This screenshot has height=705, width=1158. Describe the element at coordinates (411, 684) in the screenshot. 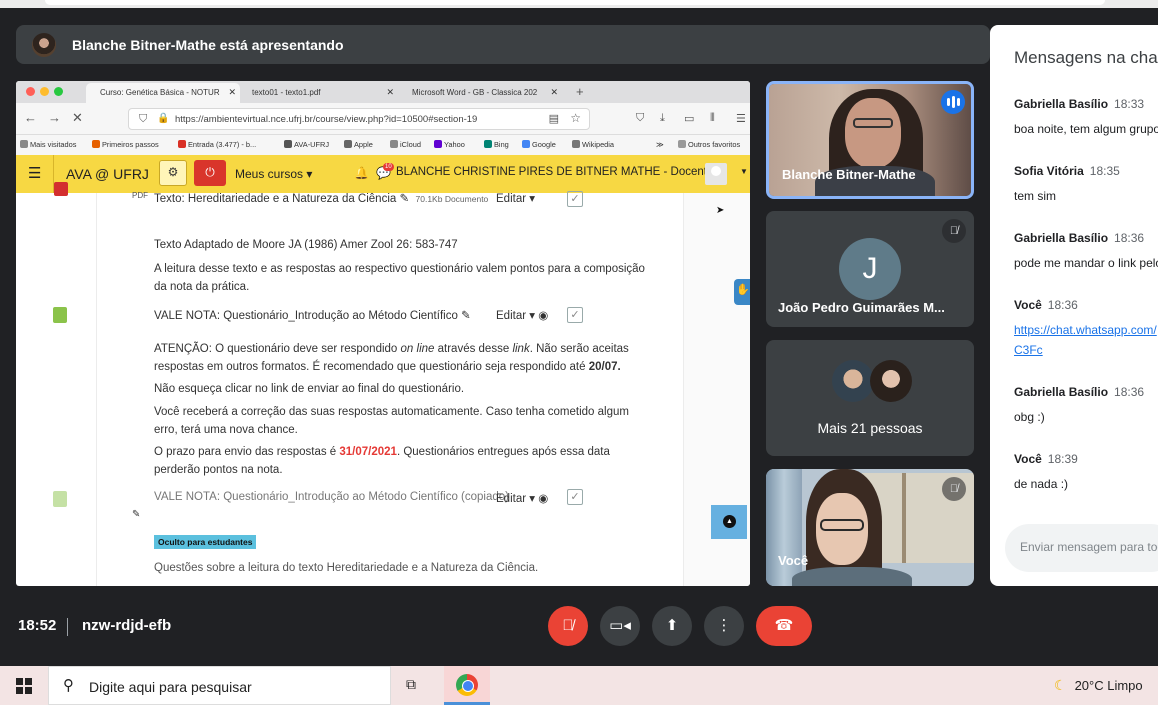

I see `task-view-icon: ⧉` at that location.